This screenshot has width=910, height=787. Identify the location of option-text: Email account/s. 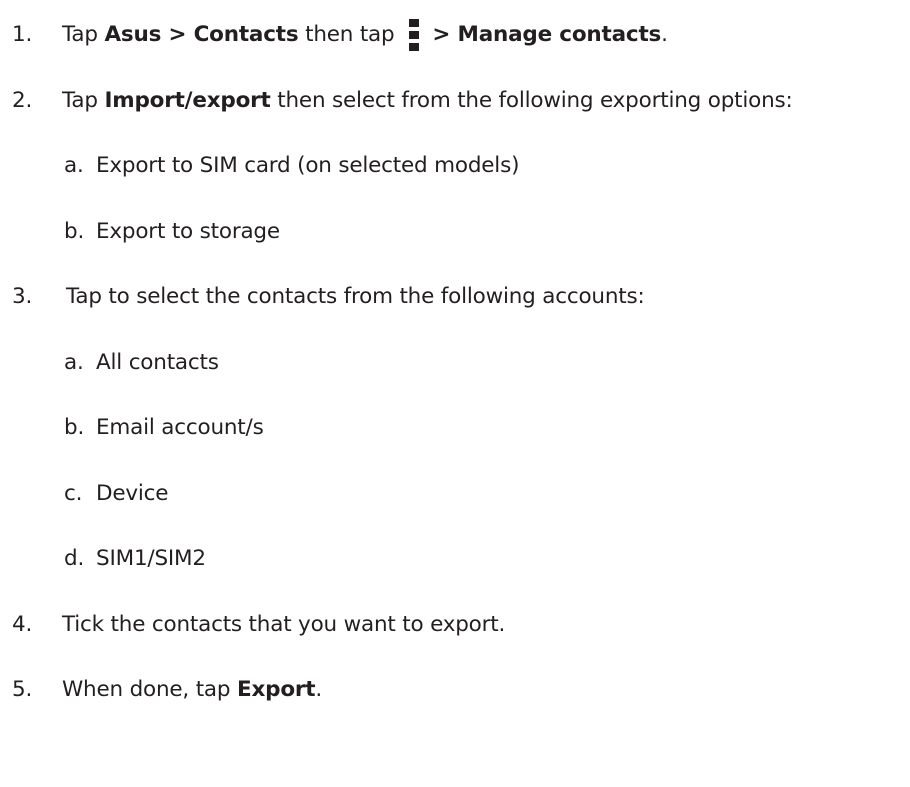
(180, 427).